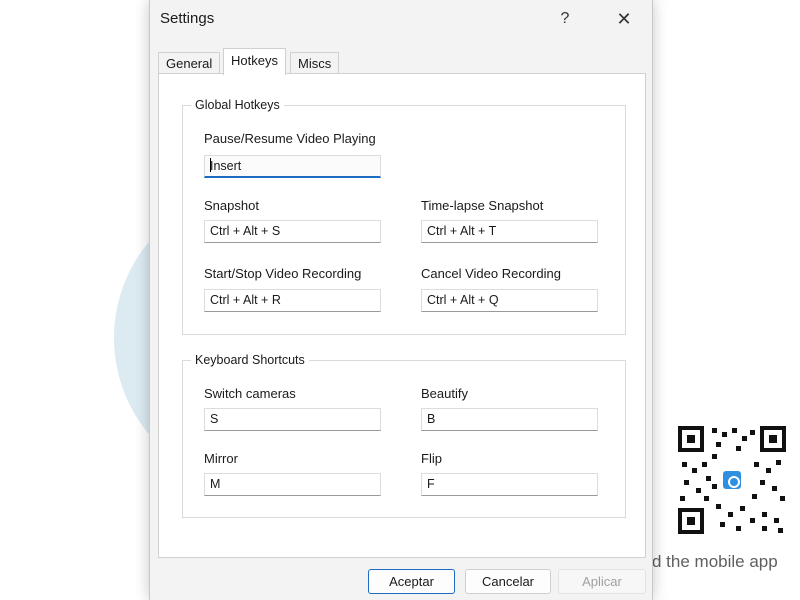  I want to click on pause-resume-hotkey-value: Insert, so click(226, 166).